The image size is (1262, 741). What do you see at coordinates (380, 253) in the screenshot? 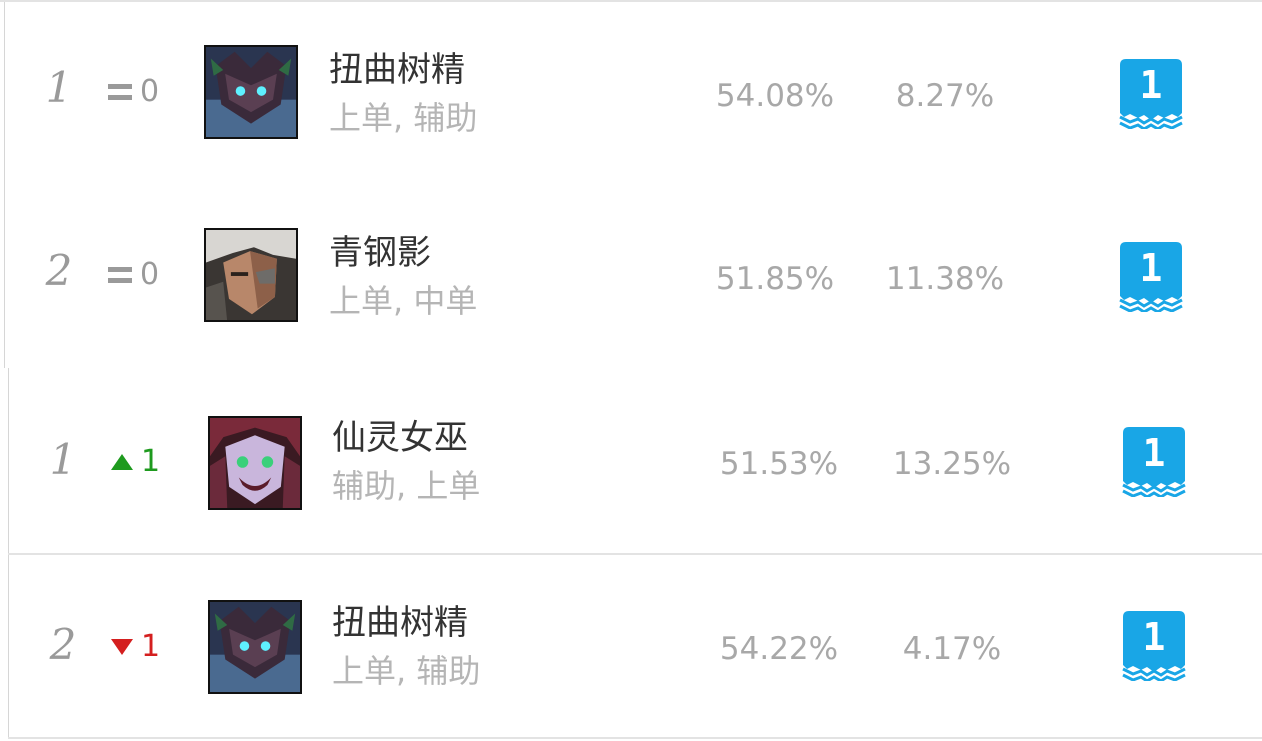
I see `champion-name: 青钢影` at bounding box center [380, 253].